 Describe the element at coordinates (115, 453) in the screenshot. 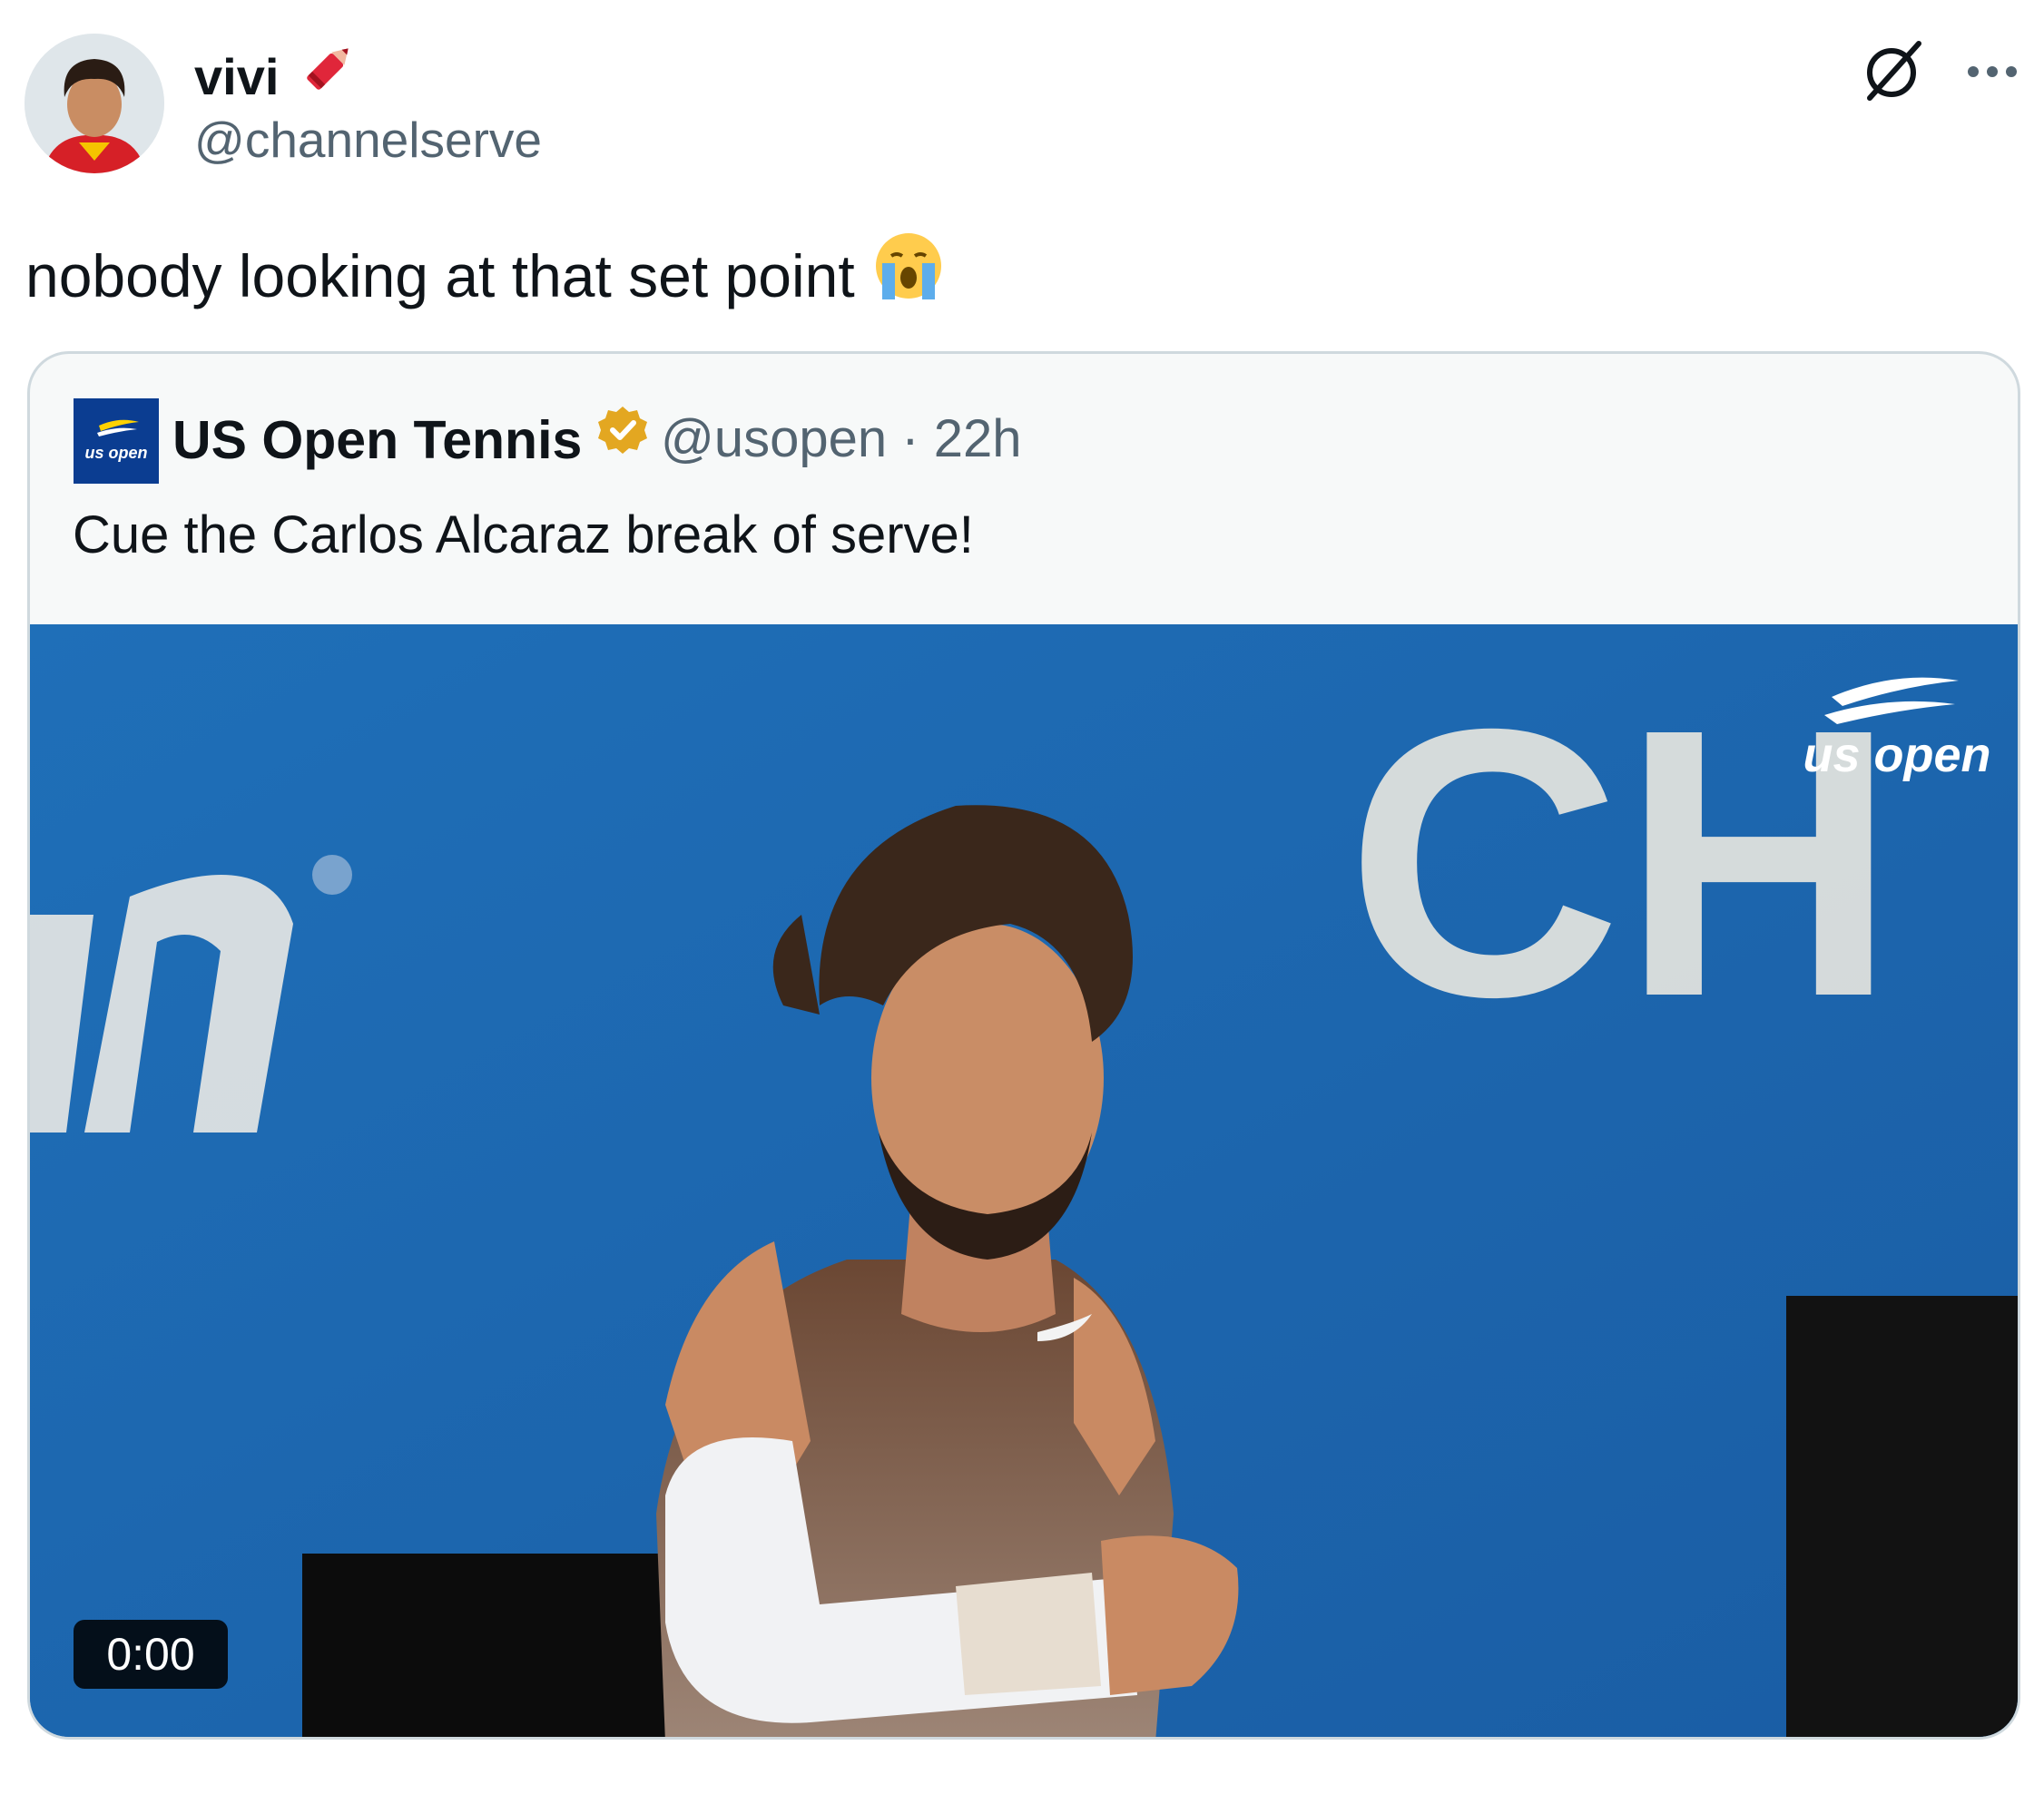

I see `usopen-logo-text: us open` at that location.